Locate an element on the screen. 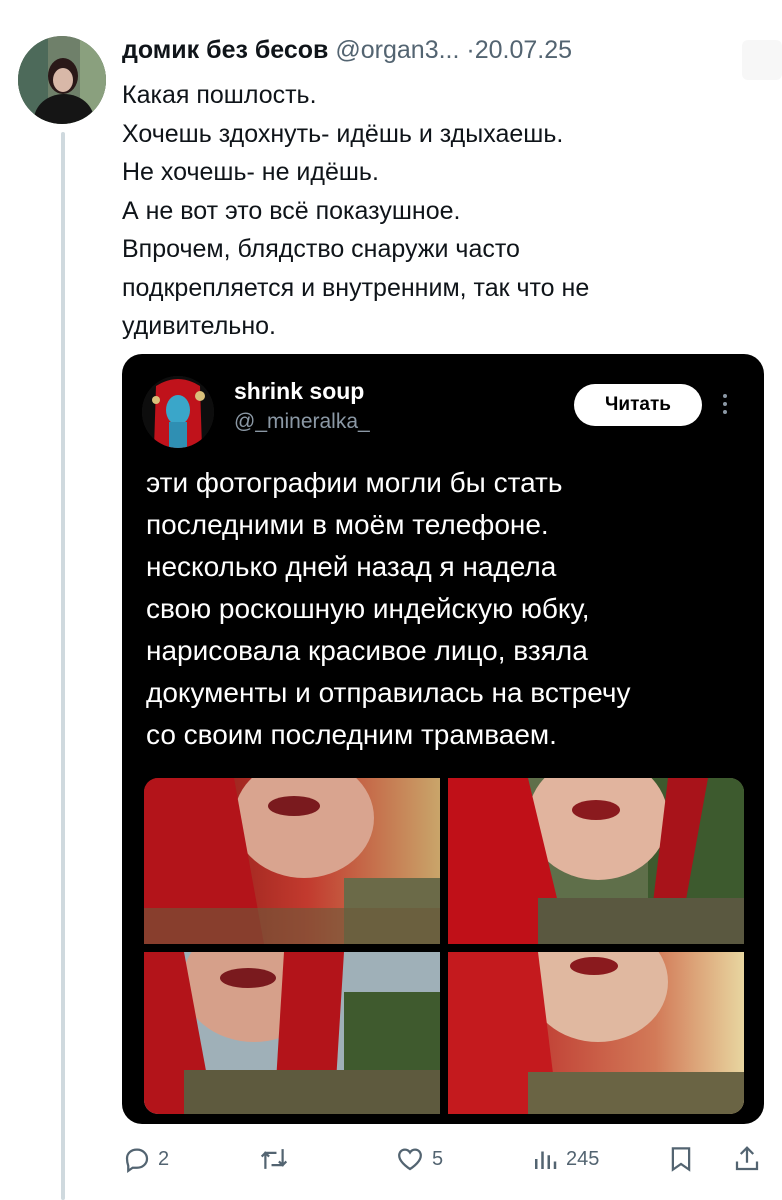  thread-line is located at coordinates (63, 666).